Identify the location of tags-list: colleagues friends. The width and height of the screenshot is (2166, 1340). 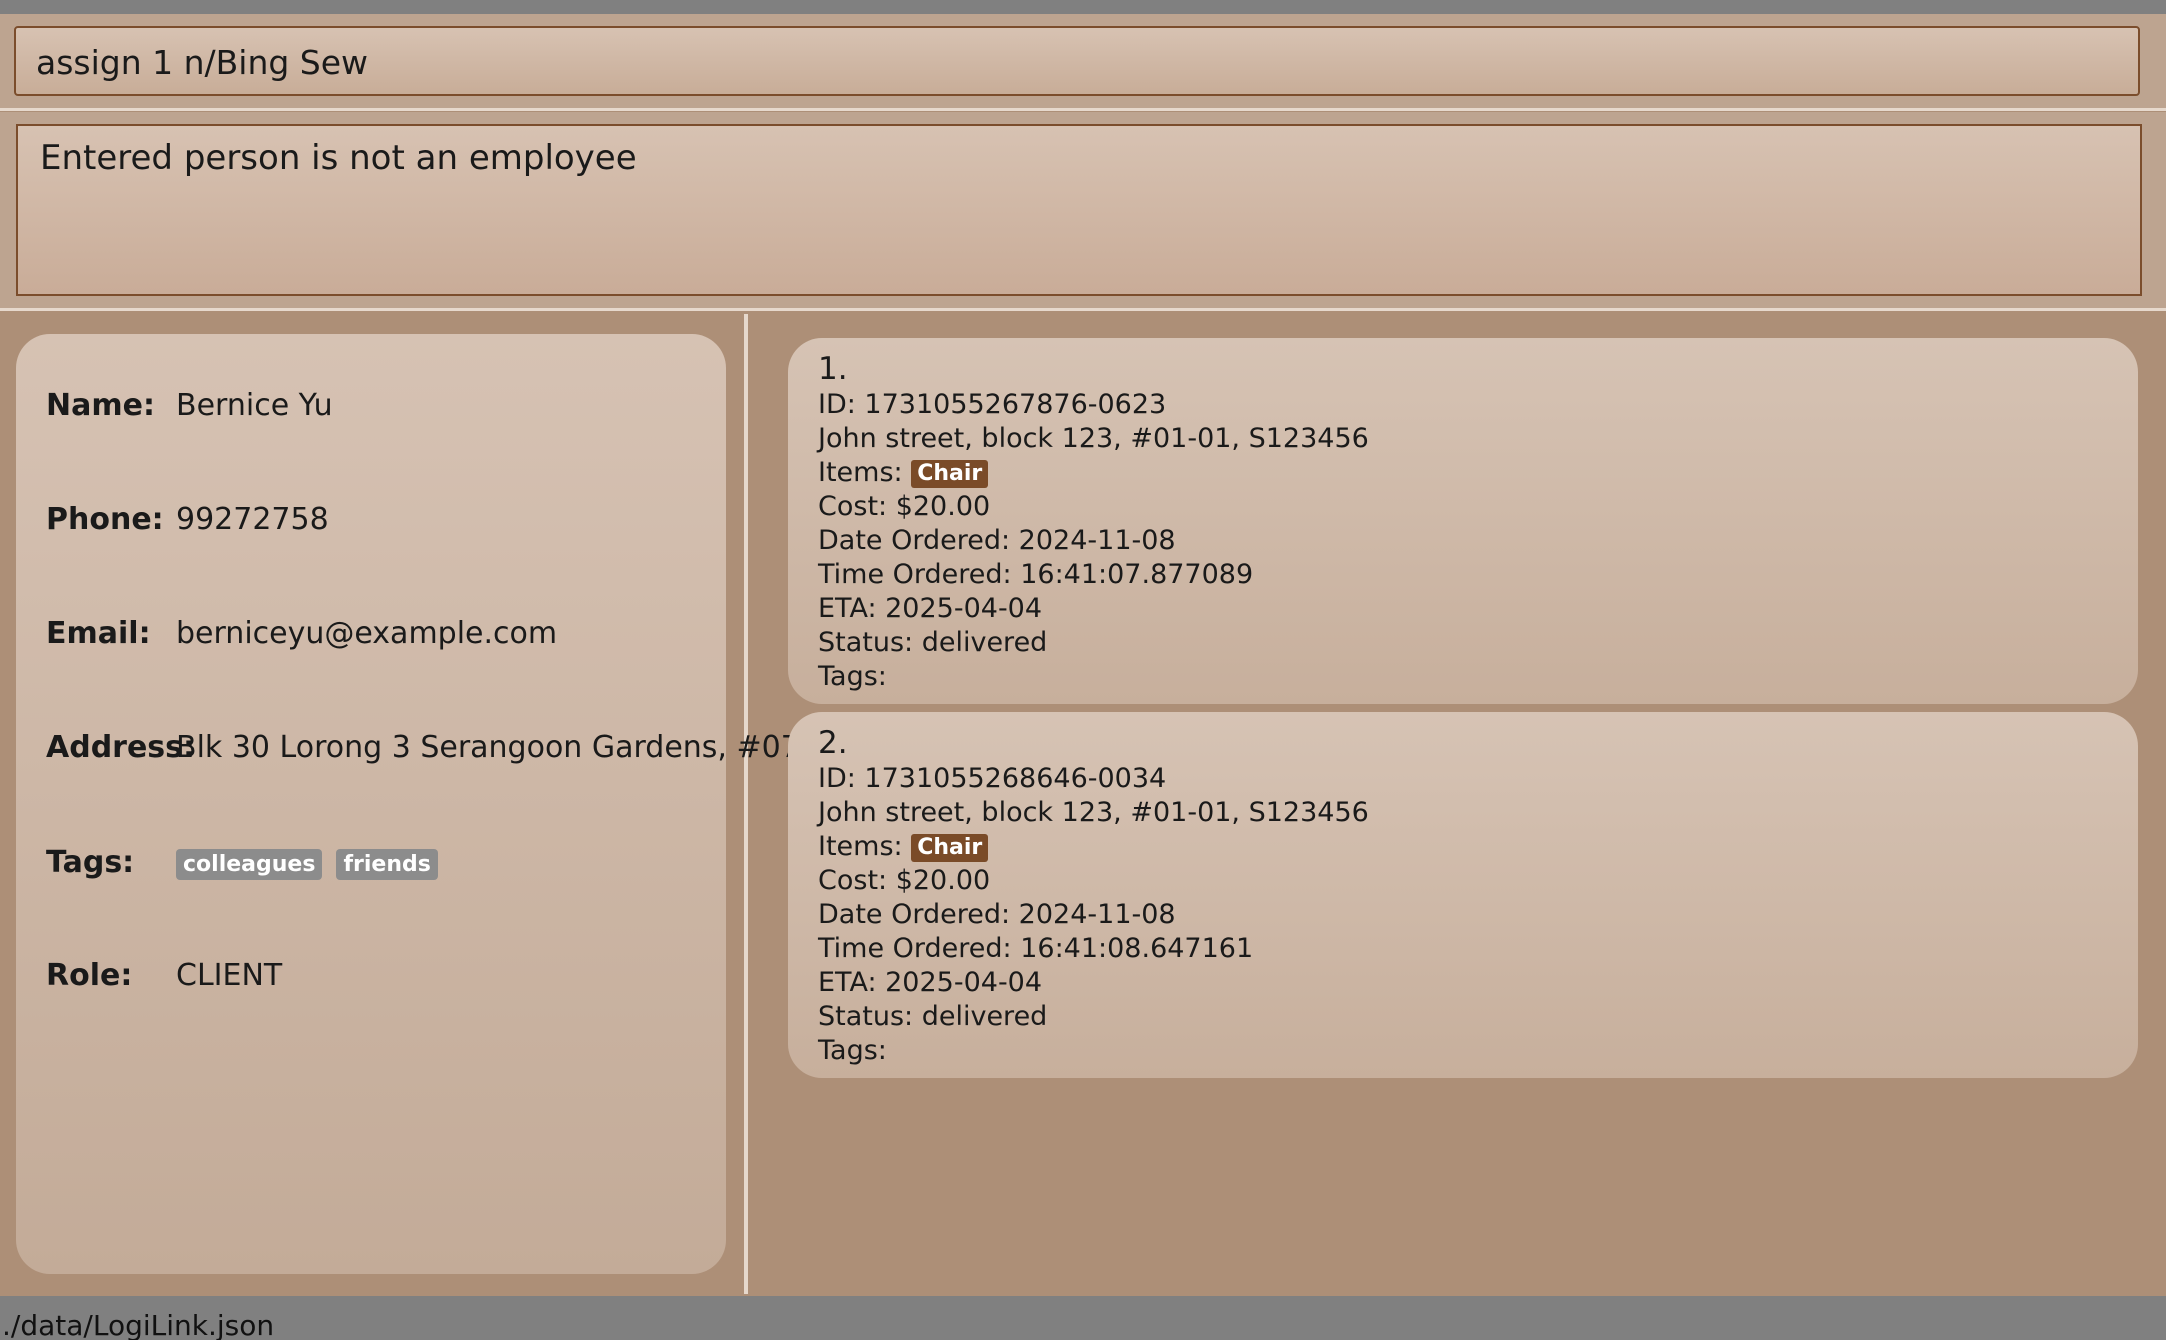
(314, 862).